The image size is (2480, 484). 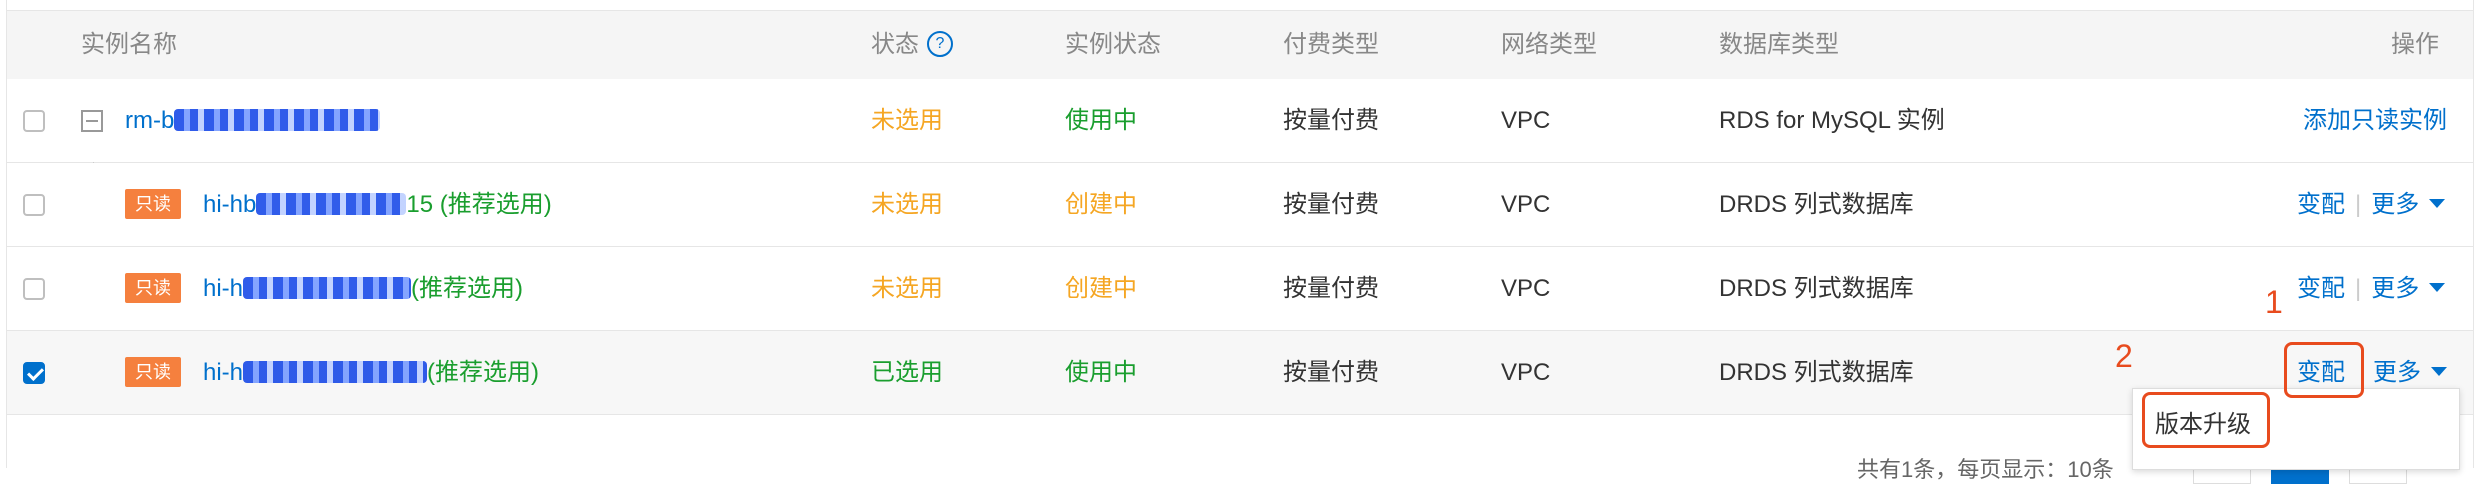 I want to click on instance-name-text: hi-hb, so click(x=230, y=204).